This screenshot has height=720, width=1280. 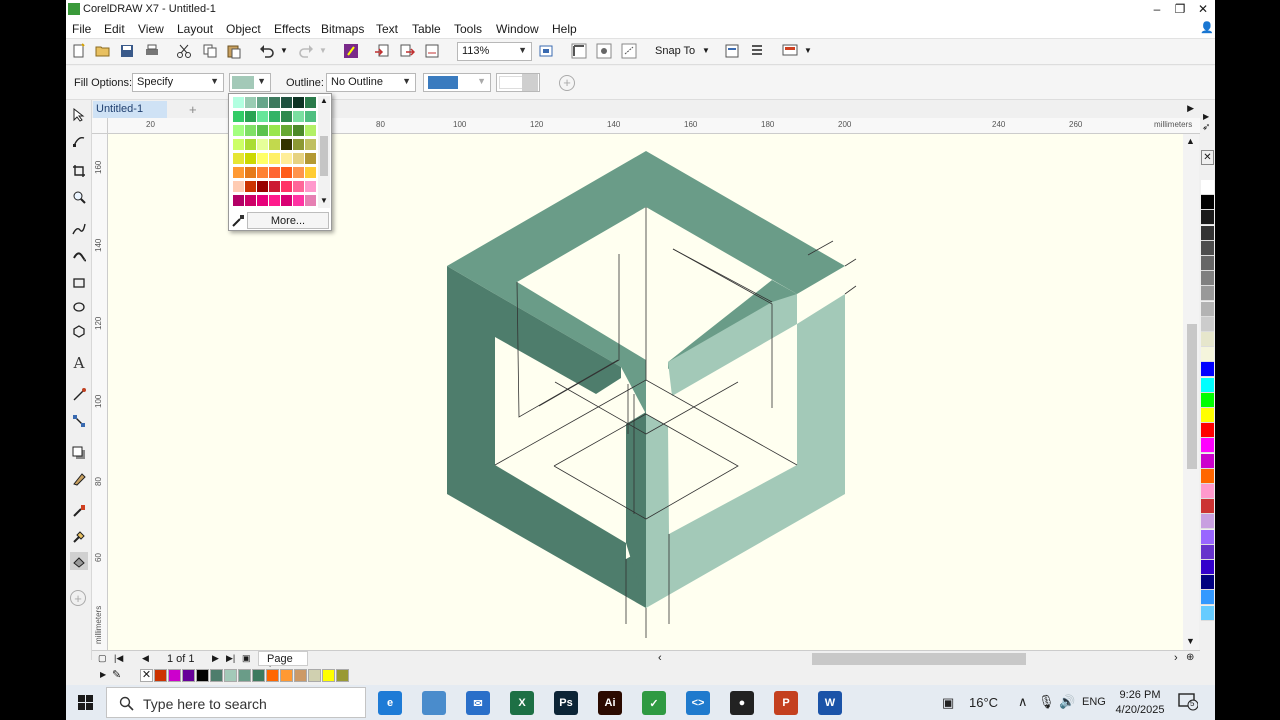 I want to click on publish-pdf-icon, so click(x=433, y=52).